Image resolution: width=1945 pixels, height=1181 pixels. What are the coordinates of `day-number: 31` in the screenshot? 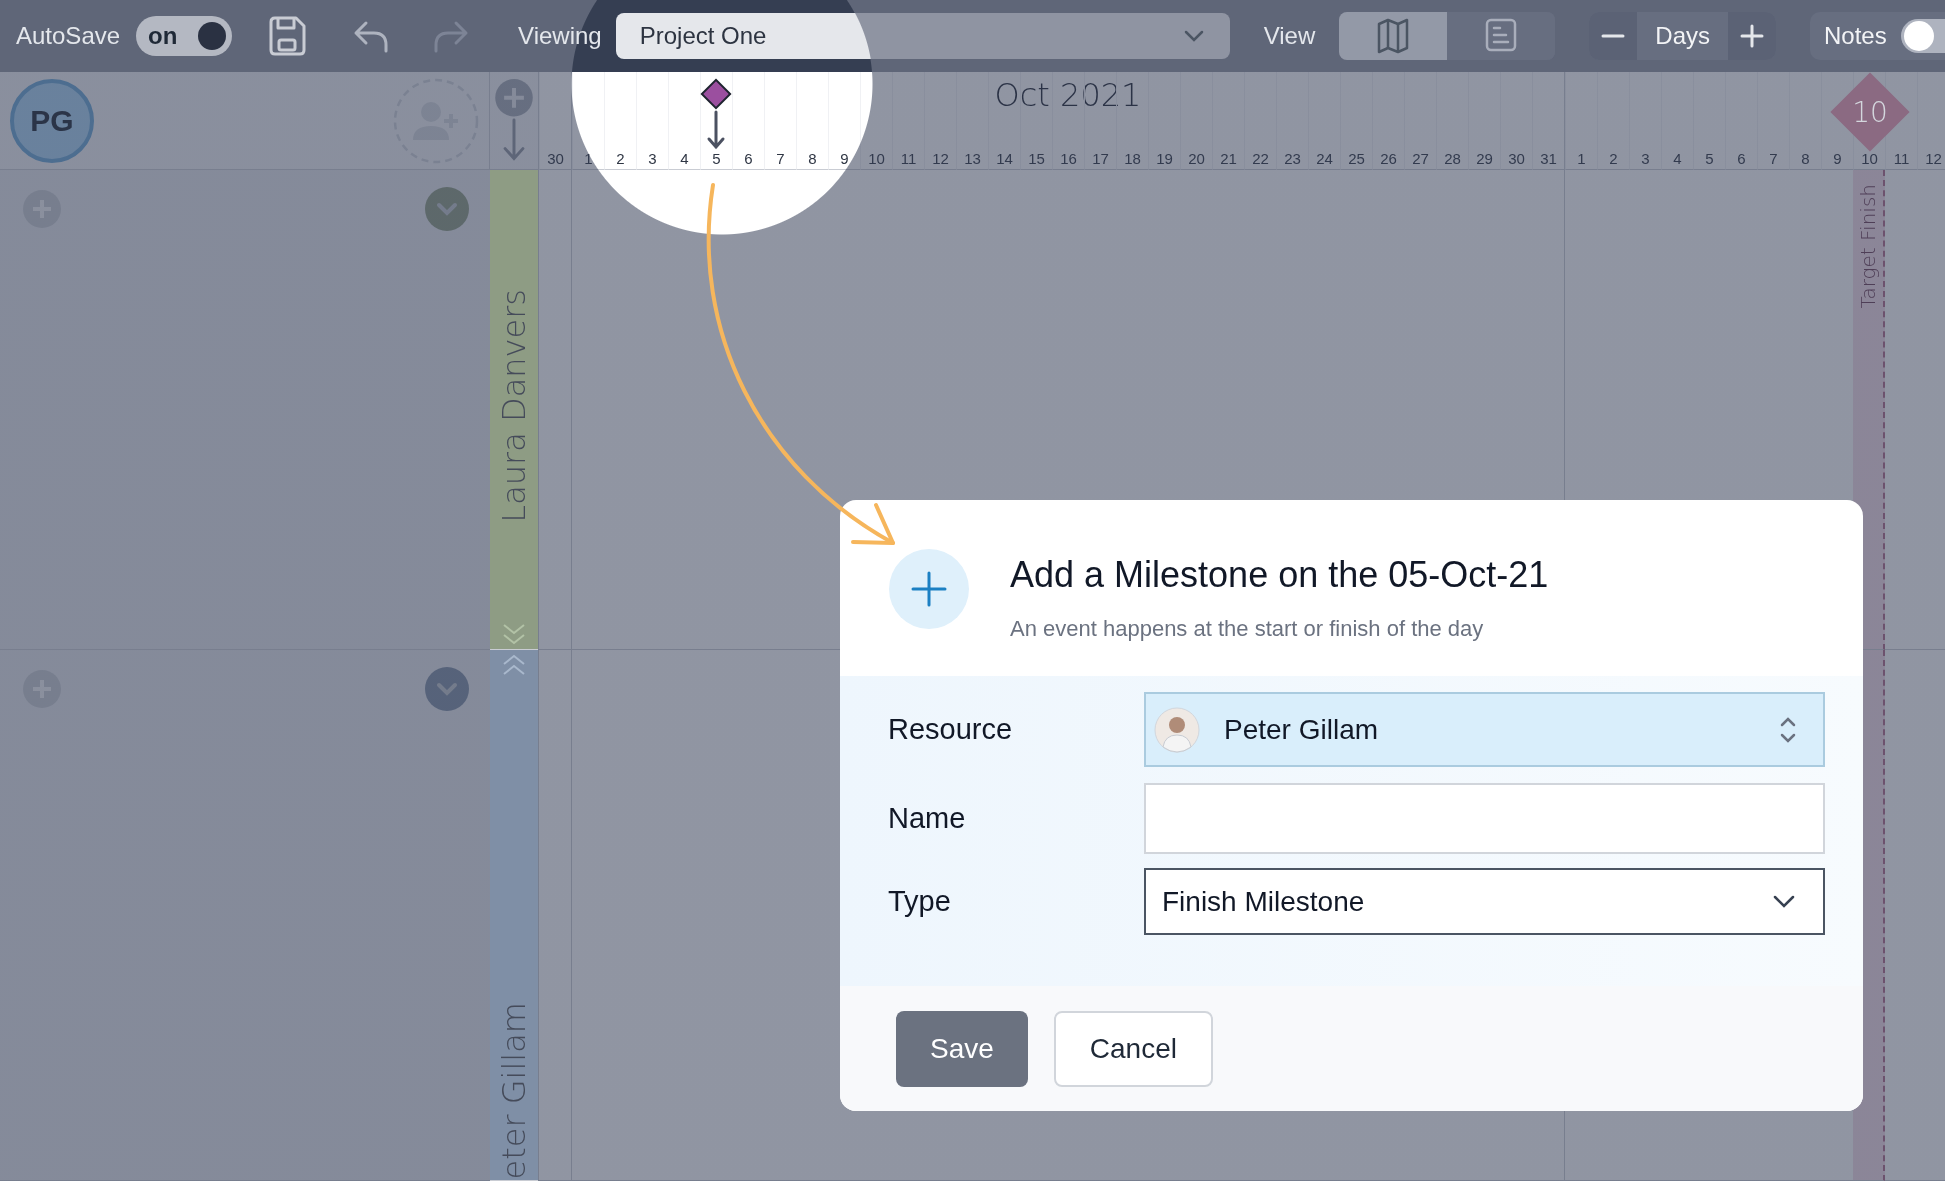 It's located at (1548, 158).